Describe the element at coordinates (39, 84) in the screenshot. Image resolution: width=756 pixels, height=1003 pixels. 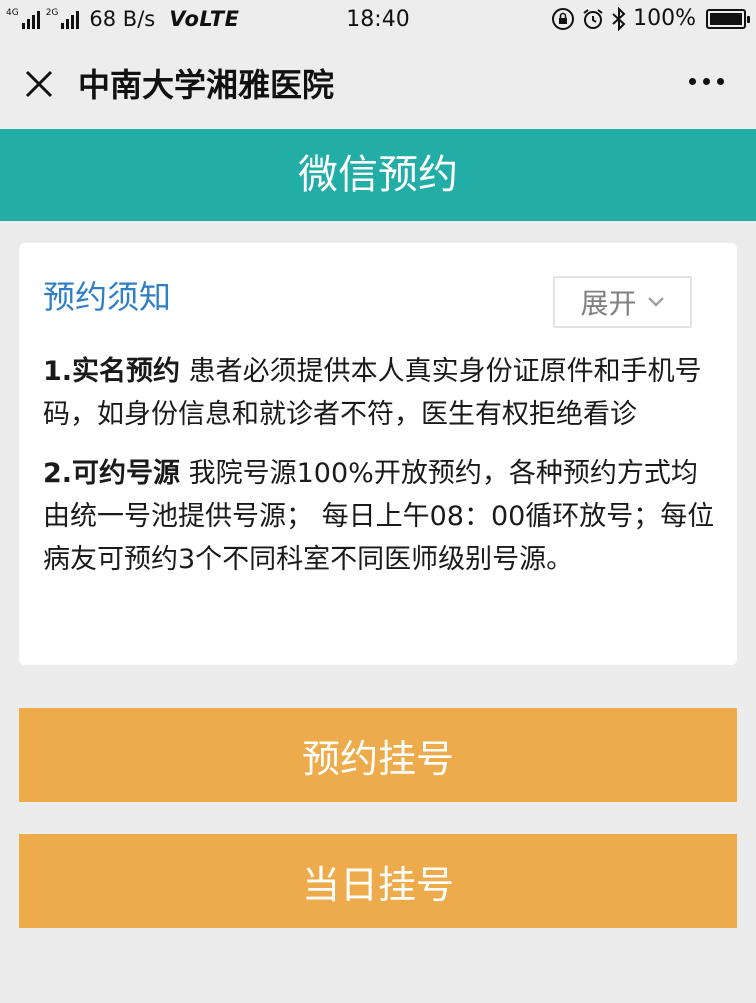
I see `close-icon` at that location.